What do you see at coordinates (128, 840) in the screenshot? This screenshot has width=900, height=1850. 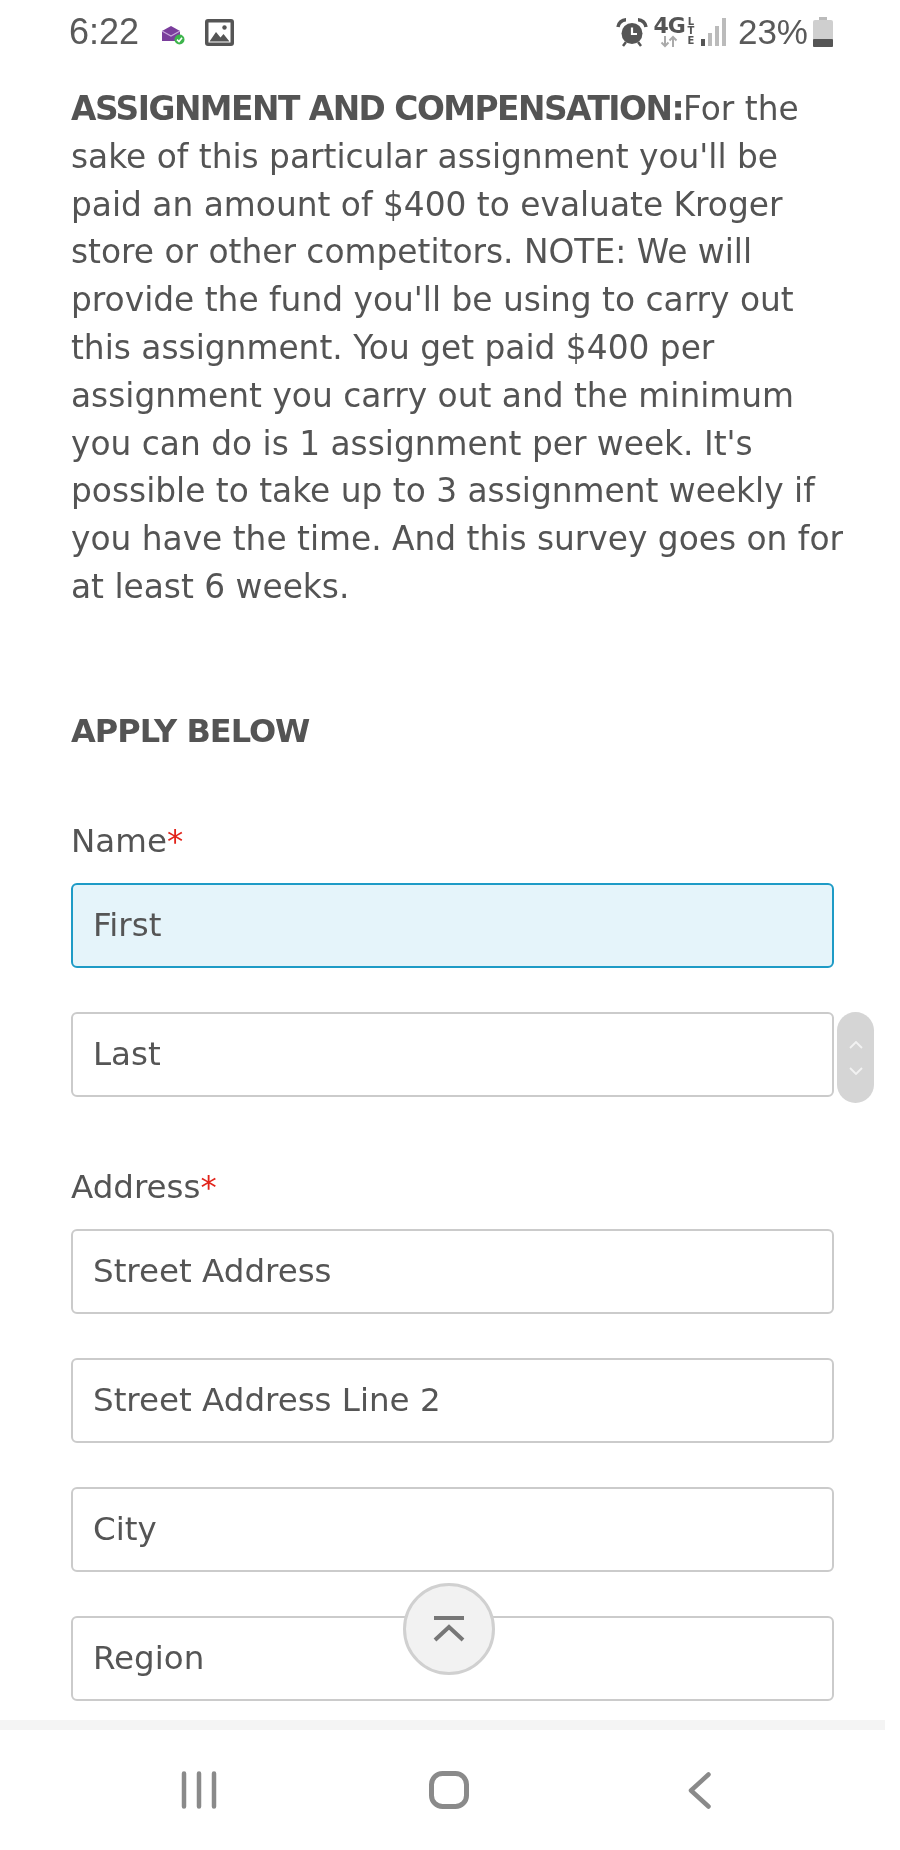 I see `field-label: Name*` at bounding box center [128, 840].